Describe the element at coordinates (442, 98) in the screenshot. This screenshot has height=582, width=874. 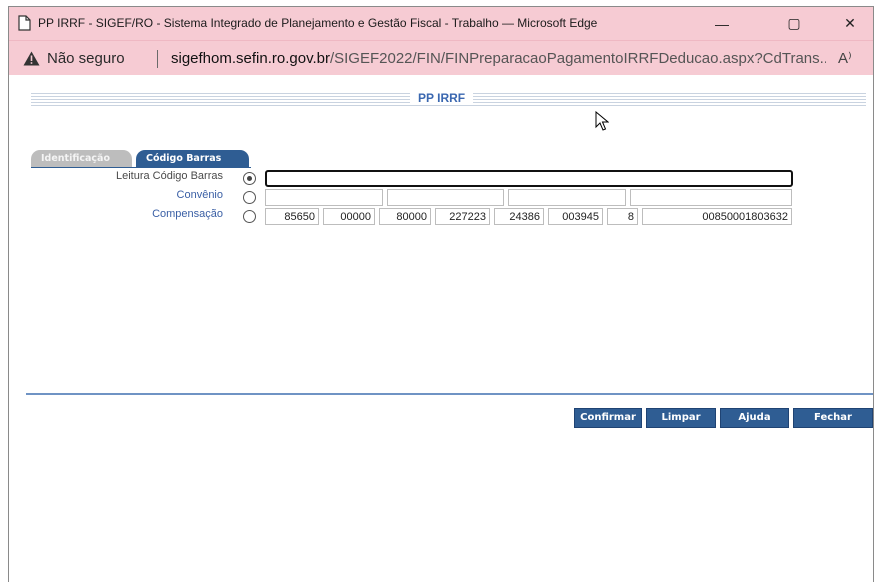
I see `page-title: PP IRRF` at that location.